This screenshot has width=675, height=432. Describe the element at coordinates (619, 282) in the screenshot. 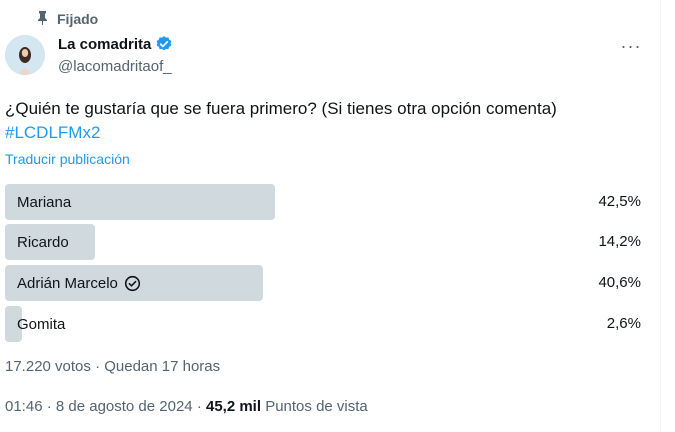

I see `poll-option-percent: 40,6%` at that location.